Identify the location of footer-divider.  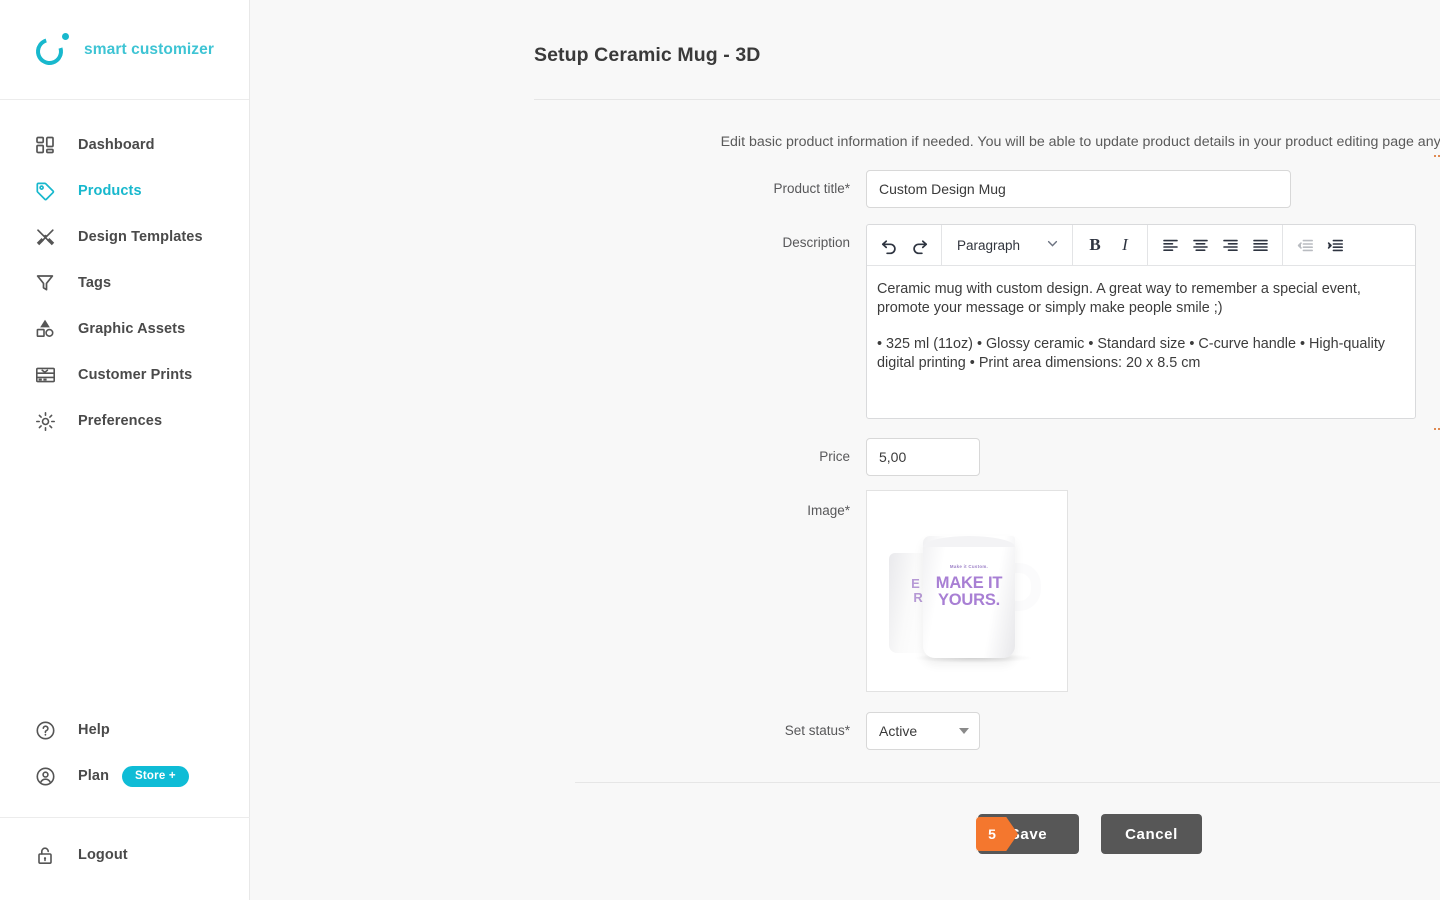
(1007, 782).